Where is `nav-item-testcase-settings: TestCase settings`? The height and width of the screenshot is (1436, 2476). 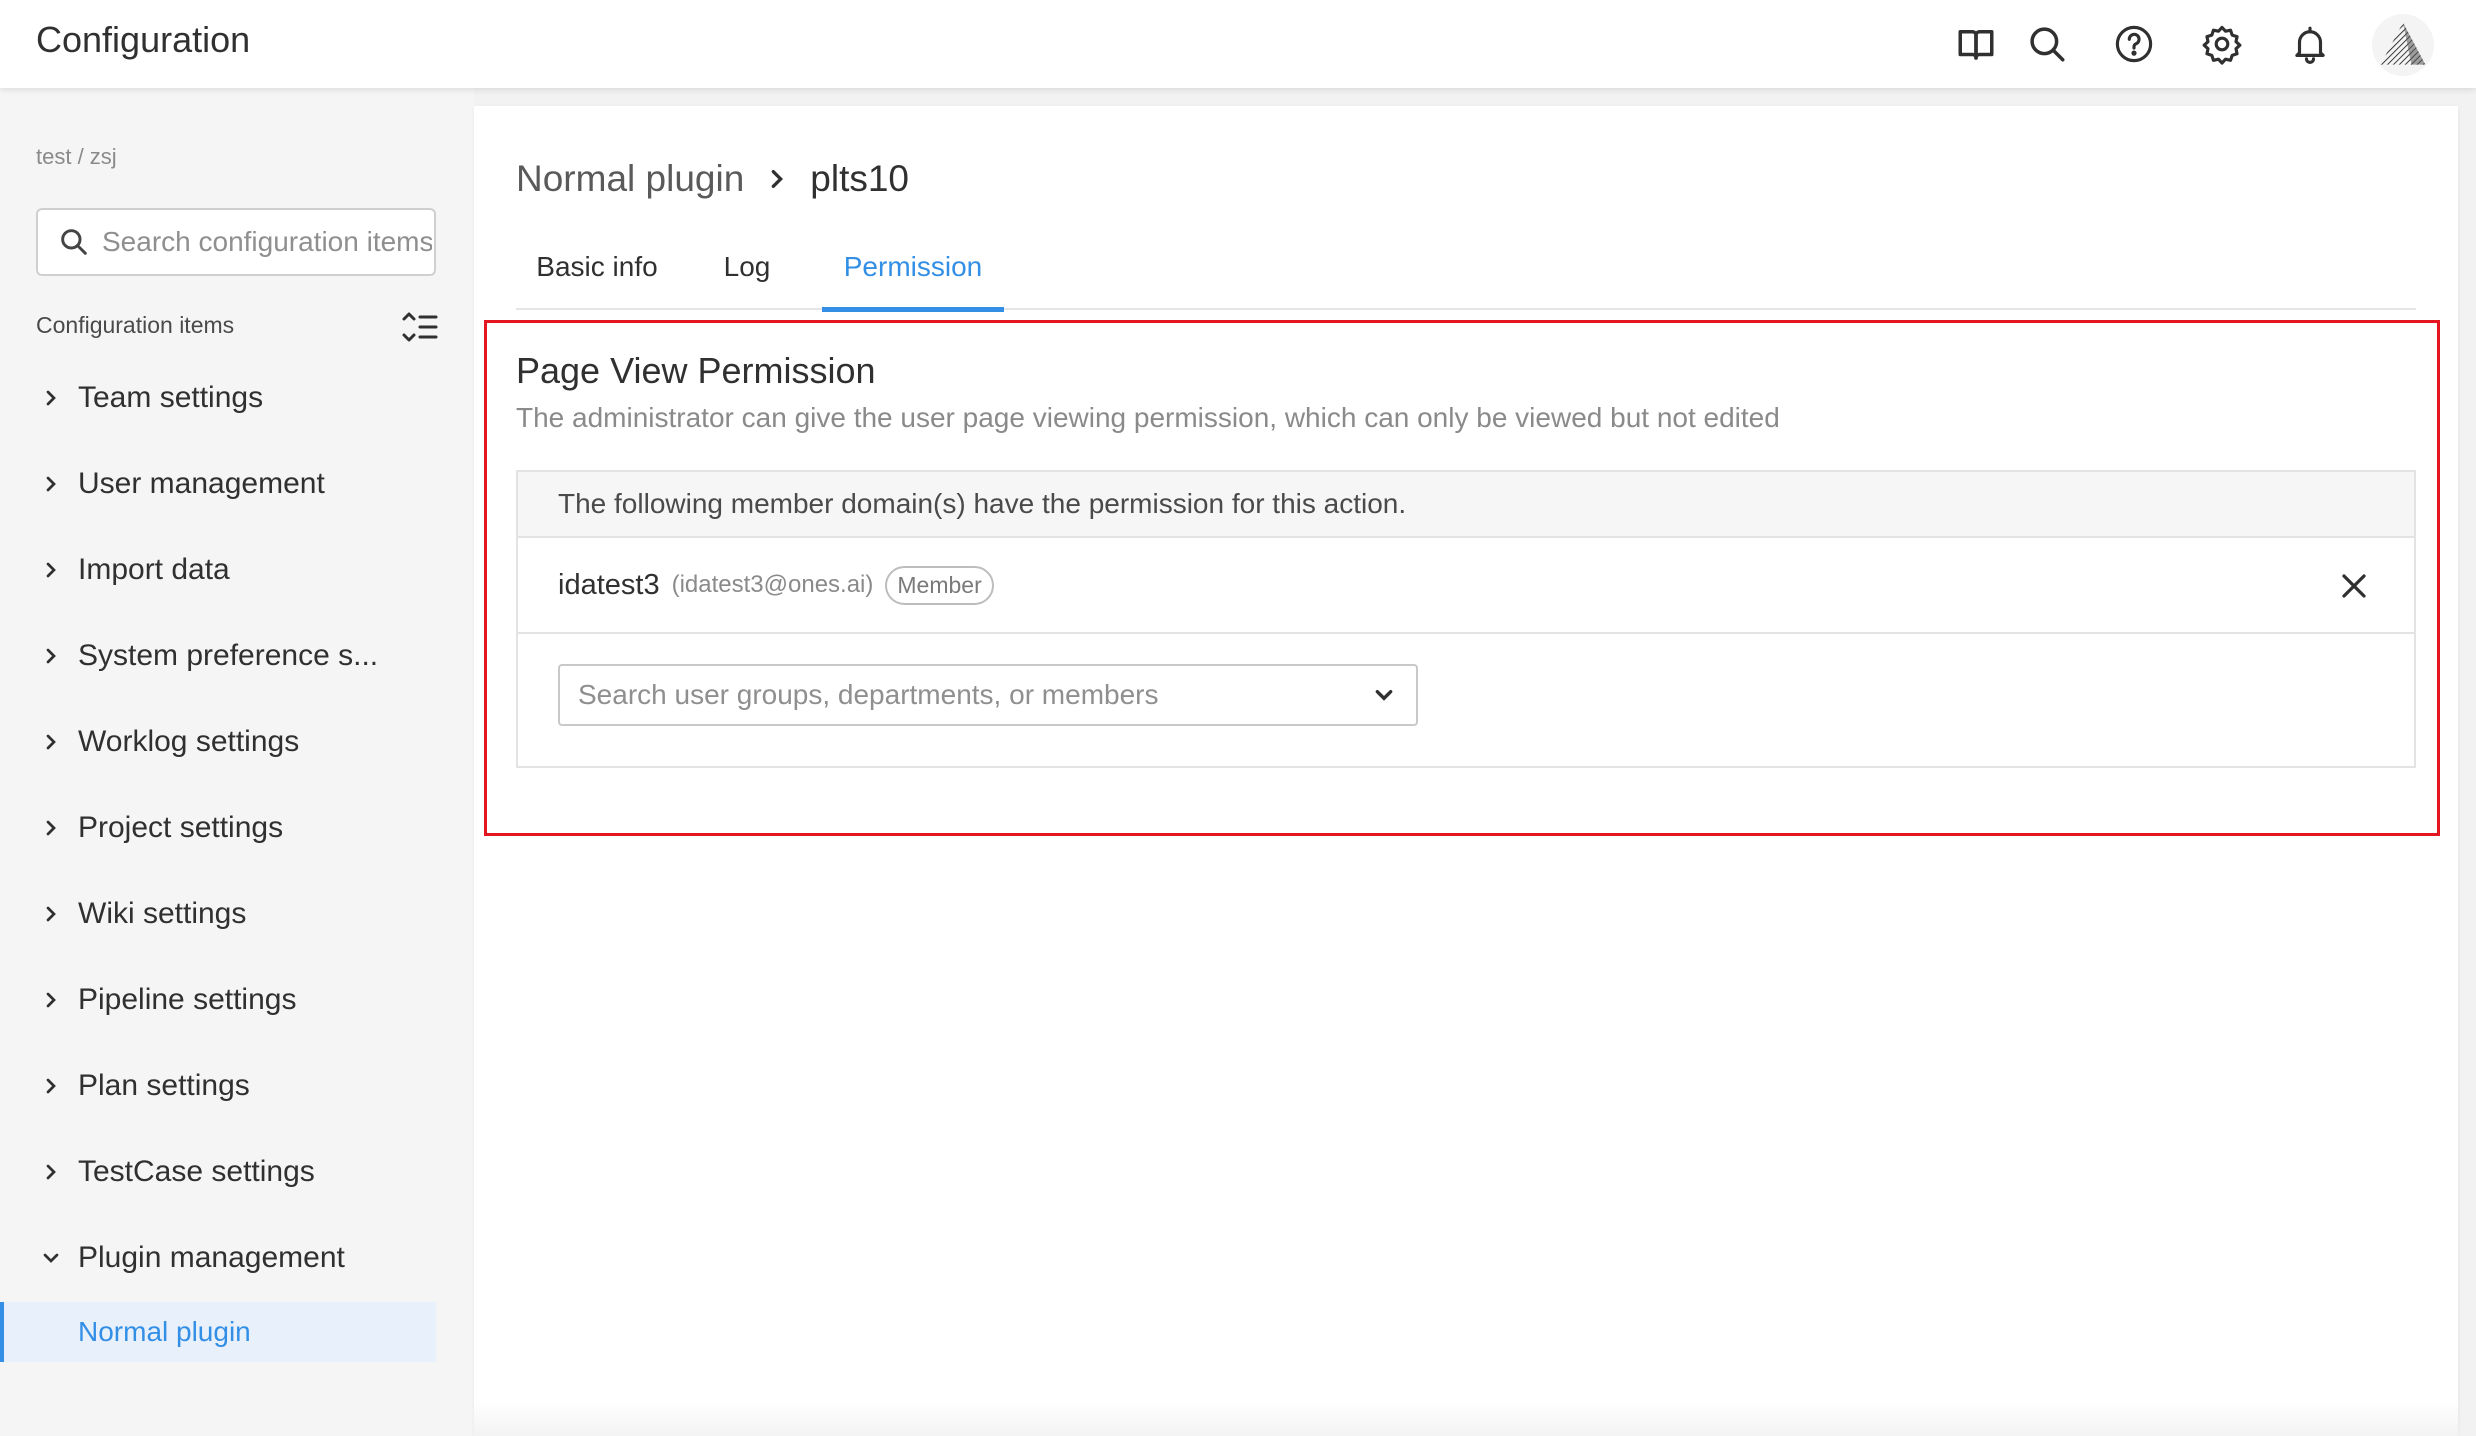 nav-item-testcase-settings: TestCase settings is located at coordinates (237, 1172).